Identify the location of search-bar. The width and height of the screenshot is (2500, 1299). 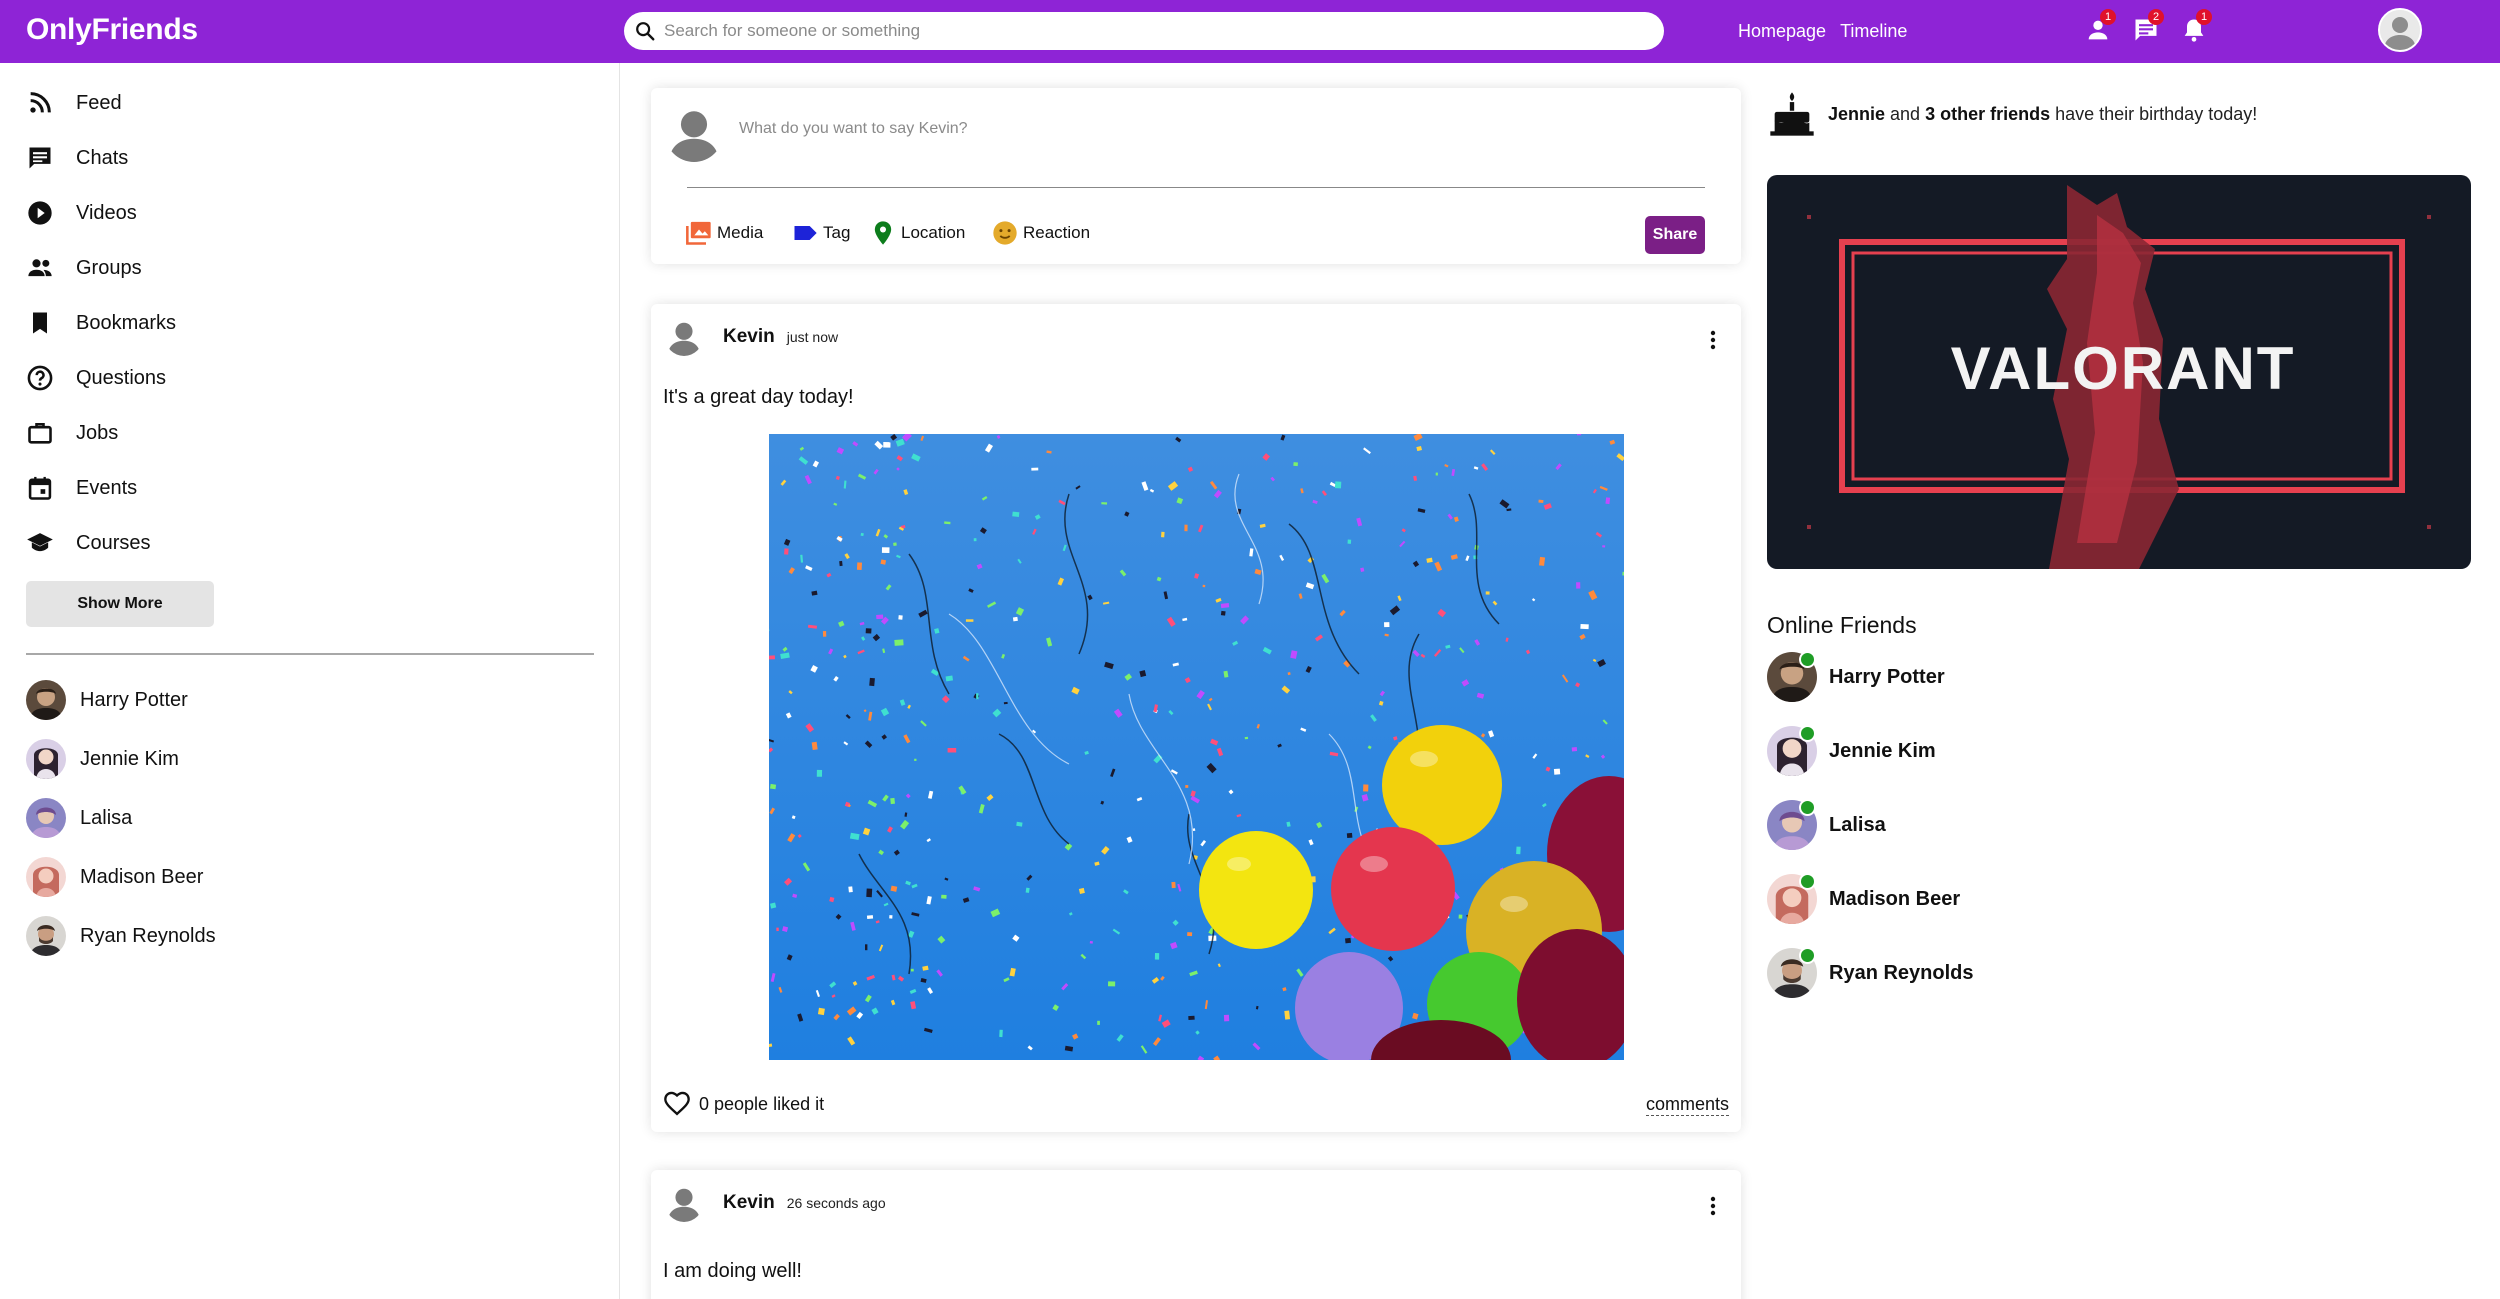
(1144, 31).